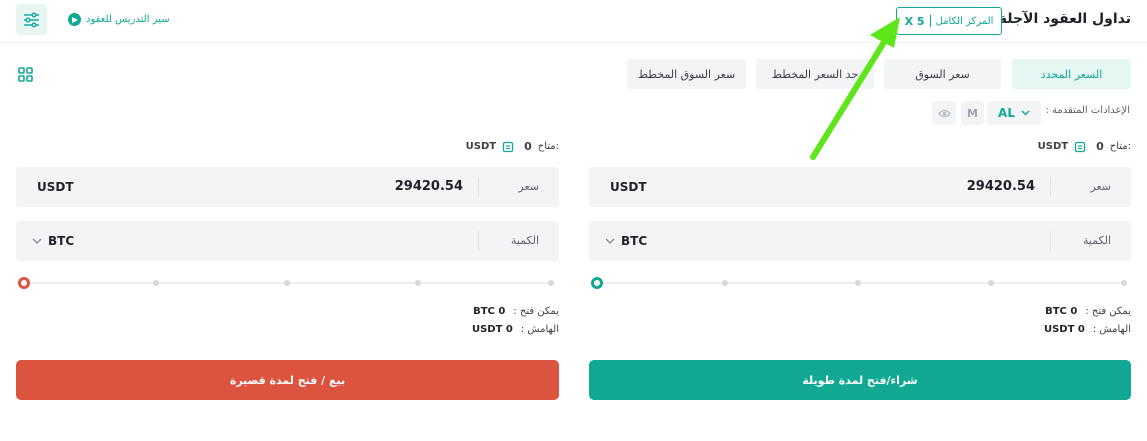 The image size is (1147, 441). I want to click on header-divider, so click(573, 42).